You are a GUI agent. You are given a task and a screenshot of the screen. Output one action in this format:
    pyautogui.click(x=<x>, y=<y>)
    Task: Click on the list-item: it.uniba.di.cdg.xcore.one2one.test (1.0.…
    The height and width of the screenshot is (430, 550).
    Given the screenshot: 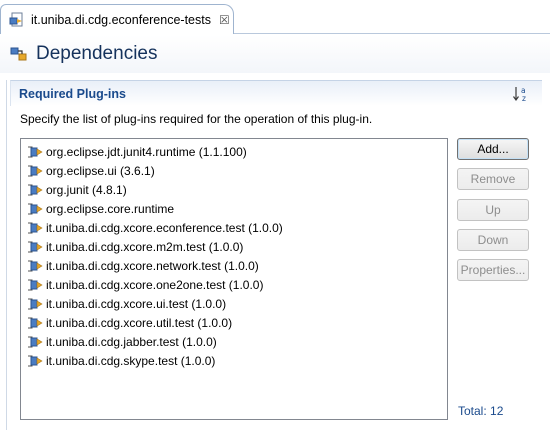 What is the action you would take?
    pyautogui.click(x=234, y=284)
    